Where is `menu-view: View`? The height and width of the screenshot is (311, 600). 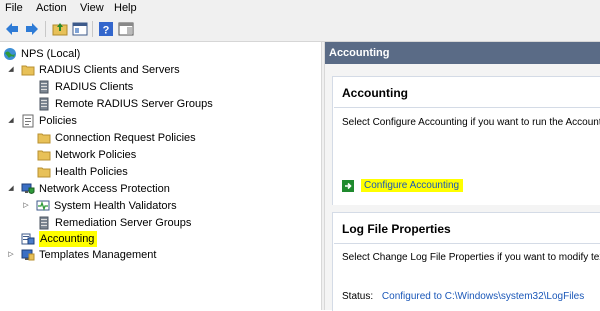 menu-view: View is located at coordinates (92, 8).